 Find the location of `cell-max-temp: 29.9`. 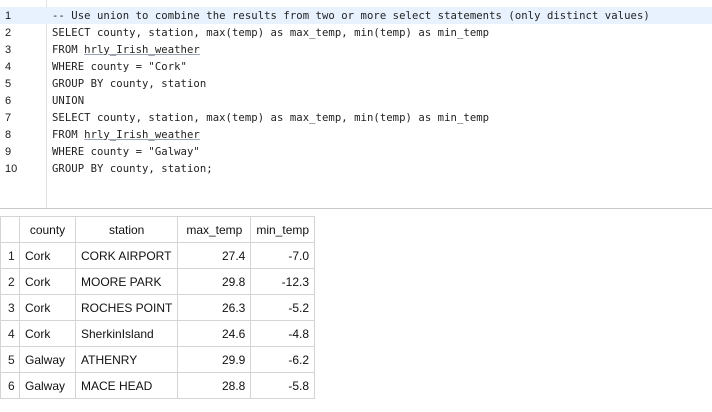

cell-max-temp: 29.9 is located at coordinates (214, 359).